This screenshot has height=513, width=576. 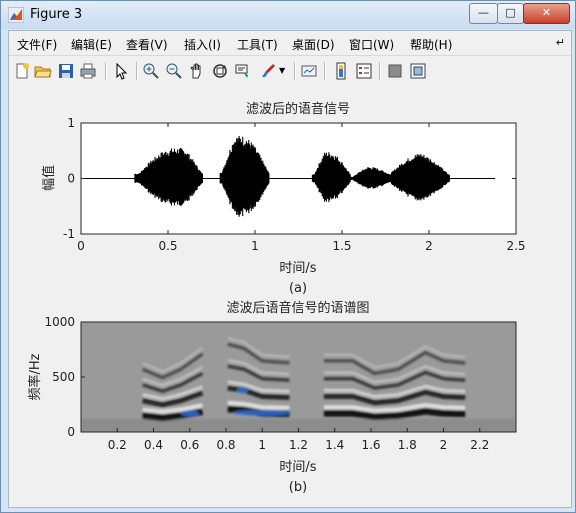 What do you see at coordinates (121, 71) in the screenshot?
I see `pointer-icon` at bounding box center [121, 71].